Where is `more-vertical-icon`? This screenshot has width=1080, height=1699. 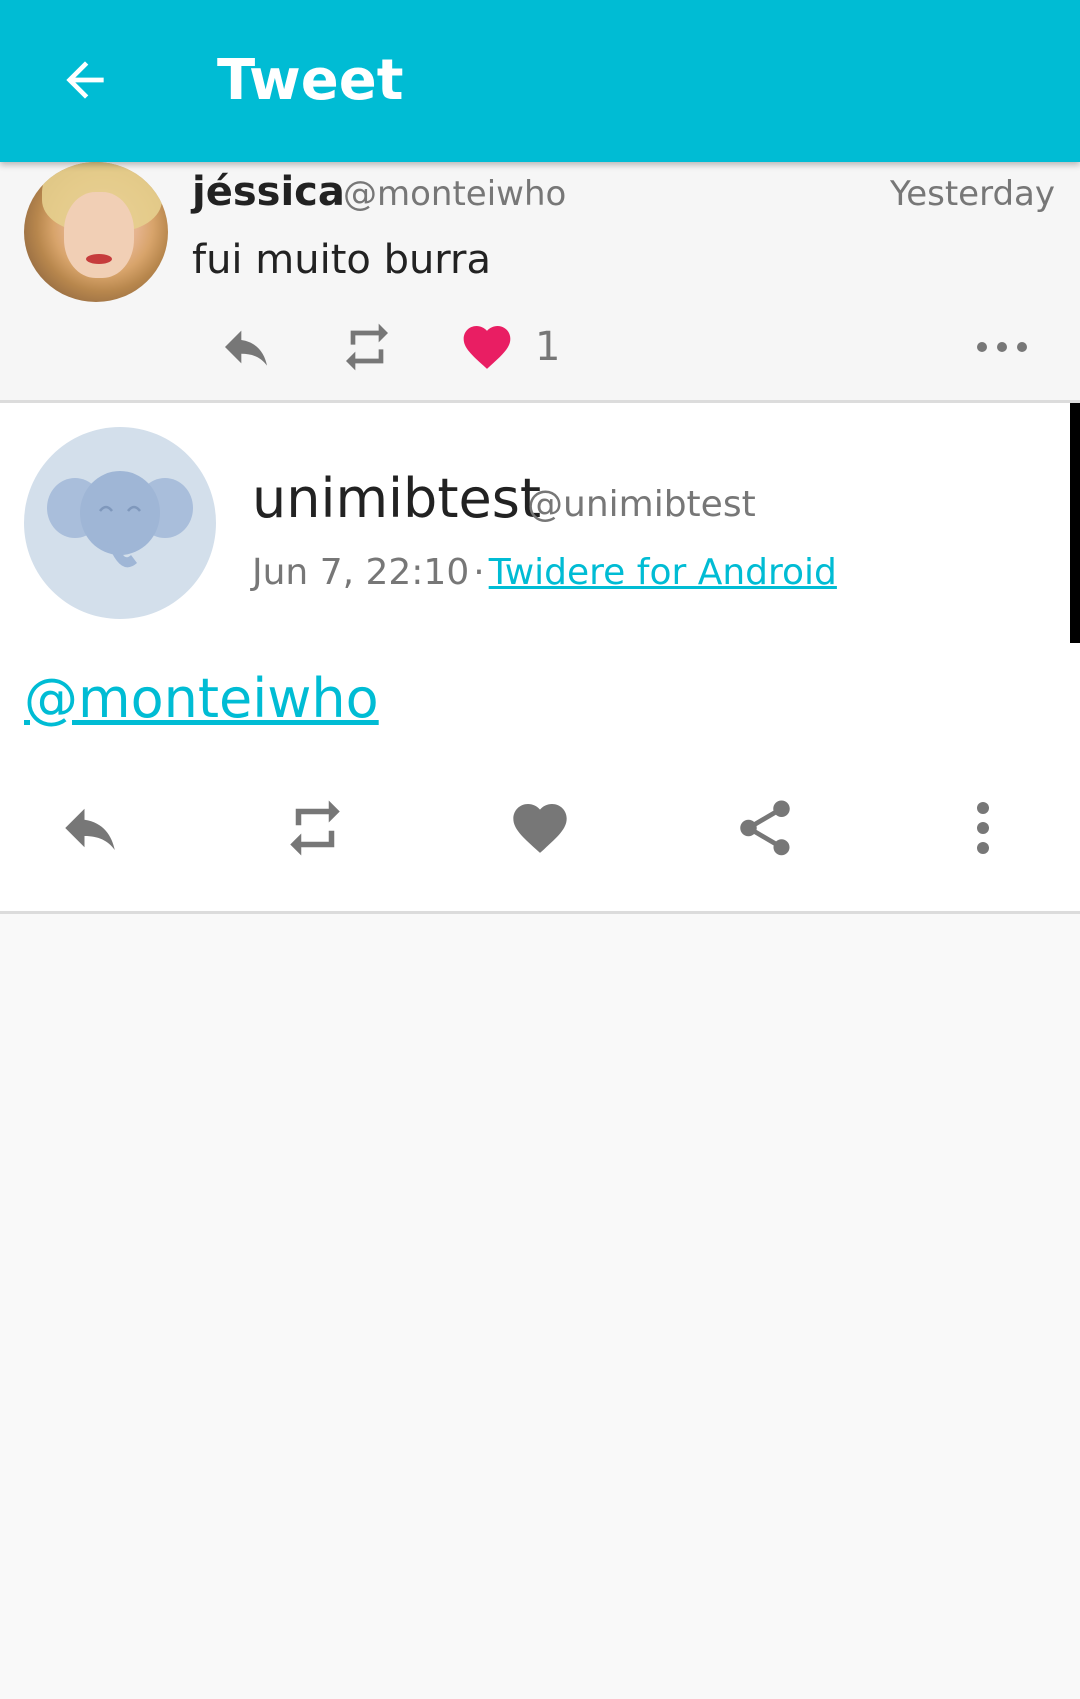 more-vertical-icon is located at coordinates (983, 828).